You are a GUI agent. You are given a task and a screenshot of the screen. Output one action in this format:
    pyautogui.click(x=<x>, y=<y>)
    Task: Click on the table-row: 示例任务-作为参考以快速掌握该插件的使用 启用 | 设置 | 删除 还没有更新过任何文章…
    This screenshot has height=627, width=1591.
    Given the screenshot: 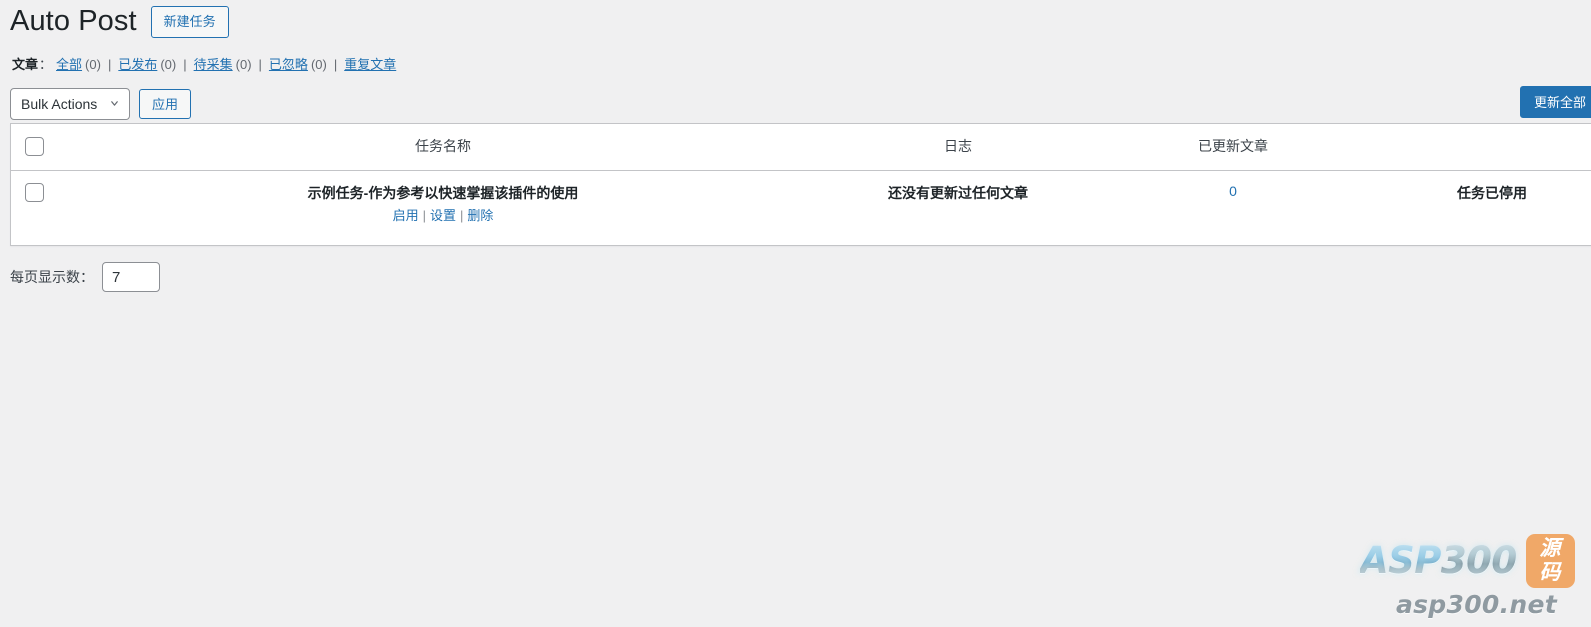 What is the action you would take?
    pyautogui.click(x=801, y=208)
    